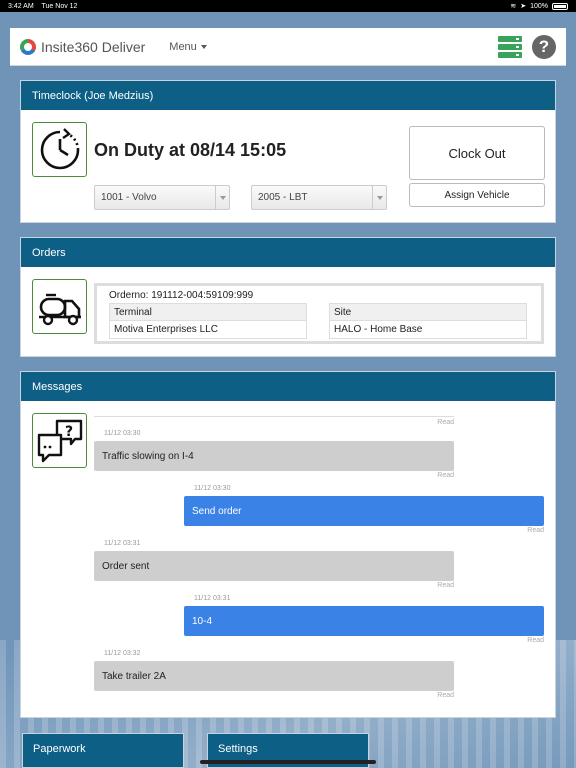 This screenshot has height=768, width=576. What do you see at coordinates (510, 46) in the screenshot?
I see `server-status-icon` at bounding box center [510, 46].